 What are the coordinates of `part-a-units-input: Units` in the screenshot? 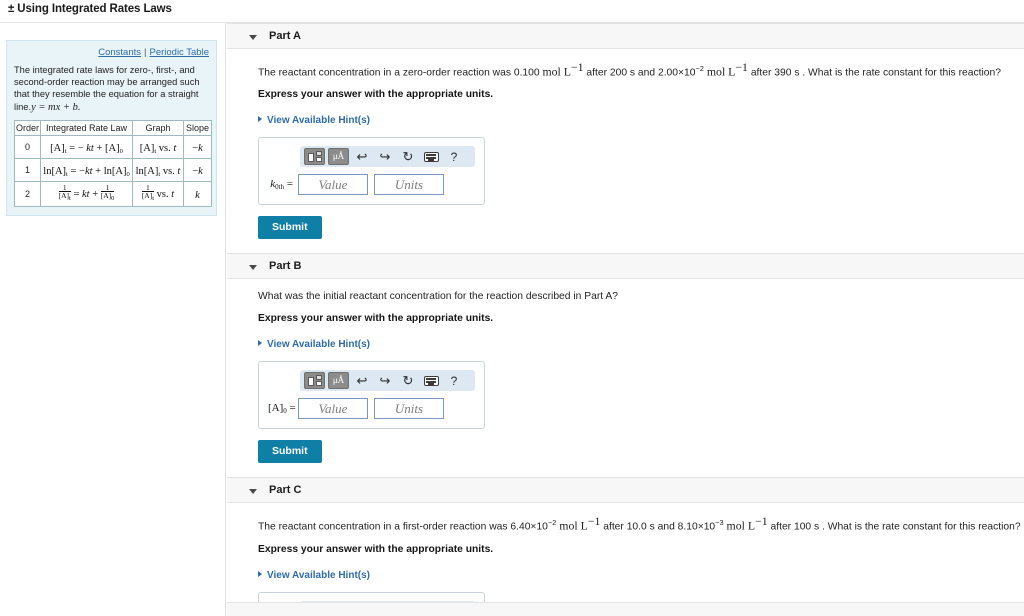 It's located at (409, 185).